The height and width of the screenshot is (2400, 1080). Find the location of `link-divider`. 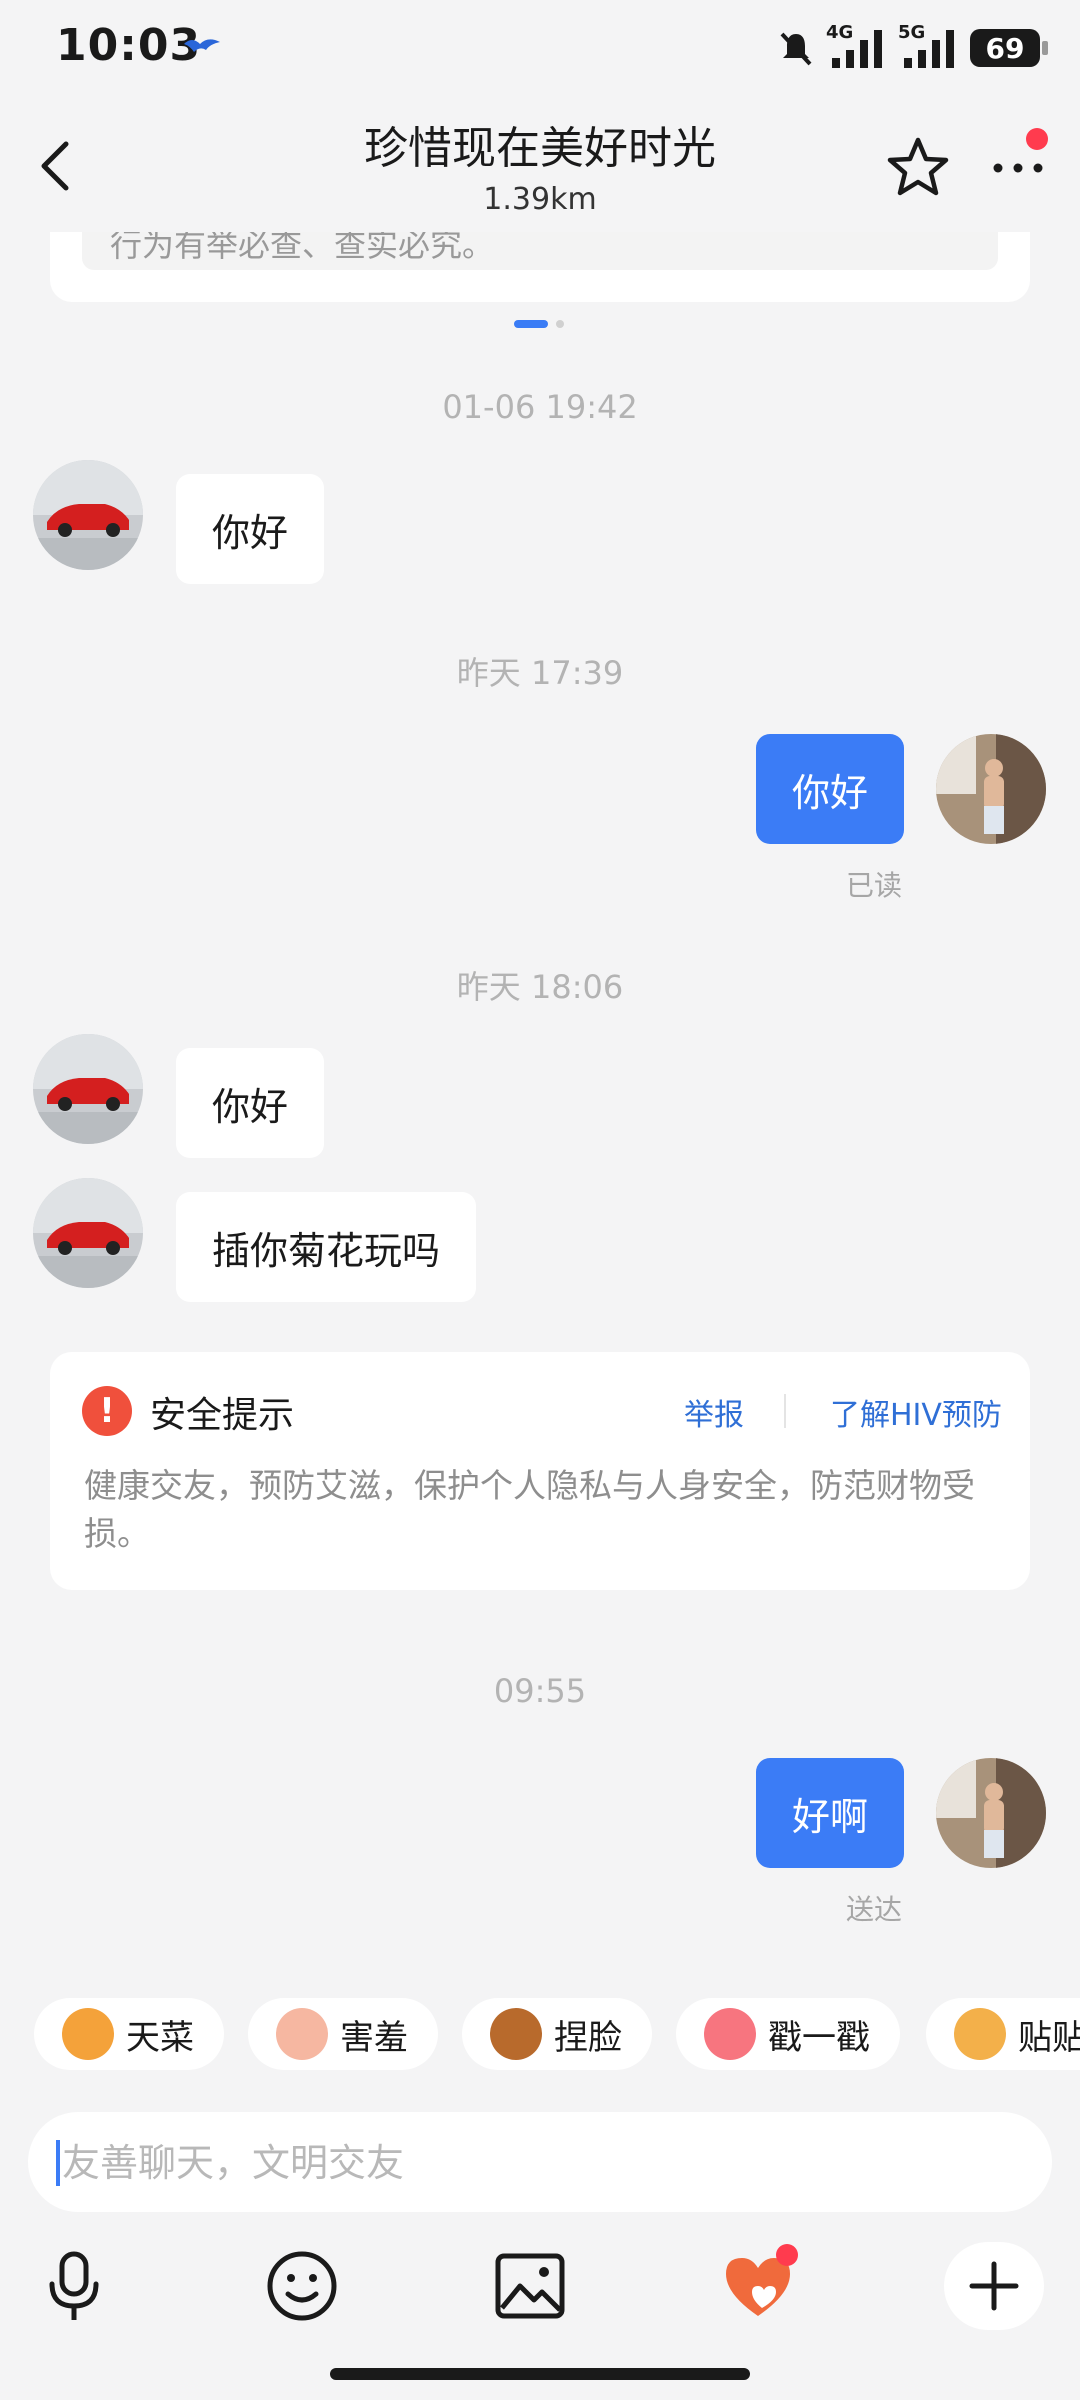

link-divider is located at coordinates (785, 1411).